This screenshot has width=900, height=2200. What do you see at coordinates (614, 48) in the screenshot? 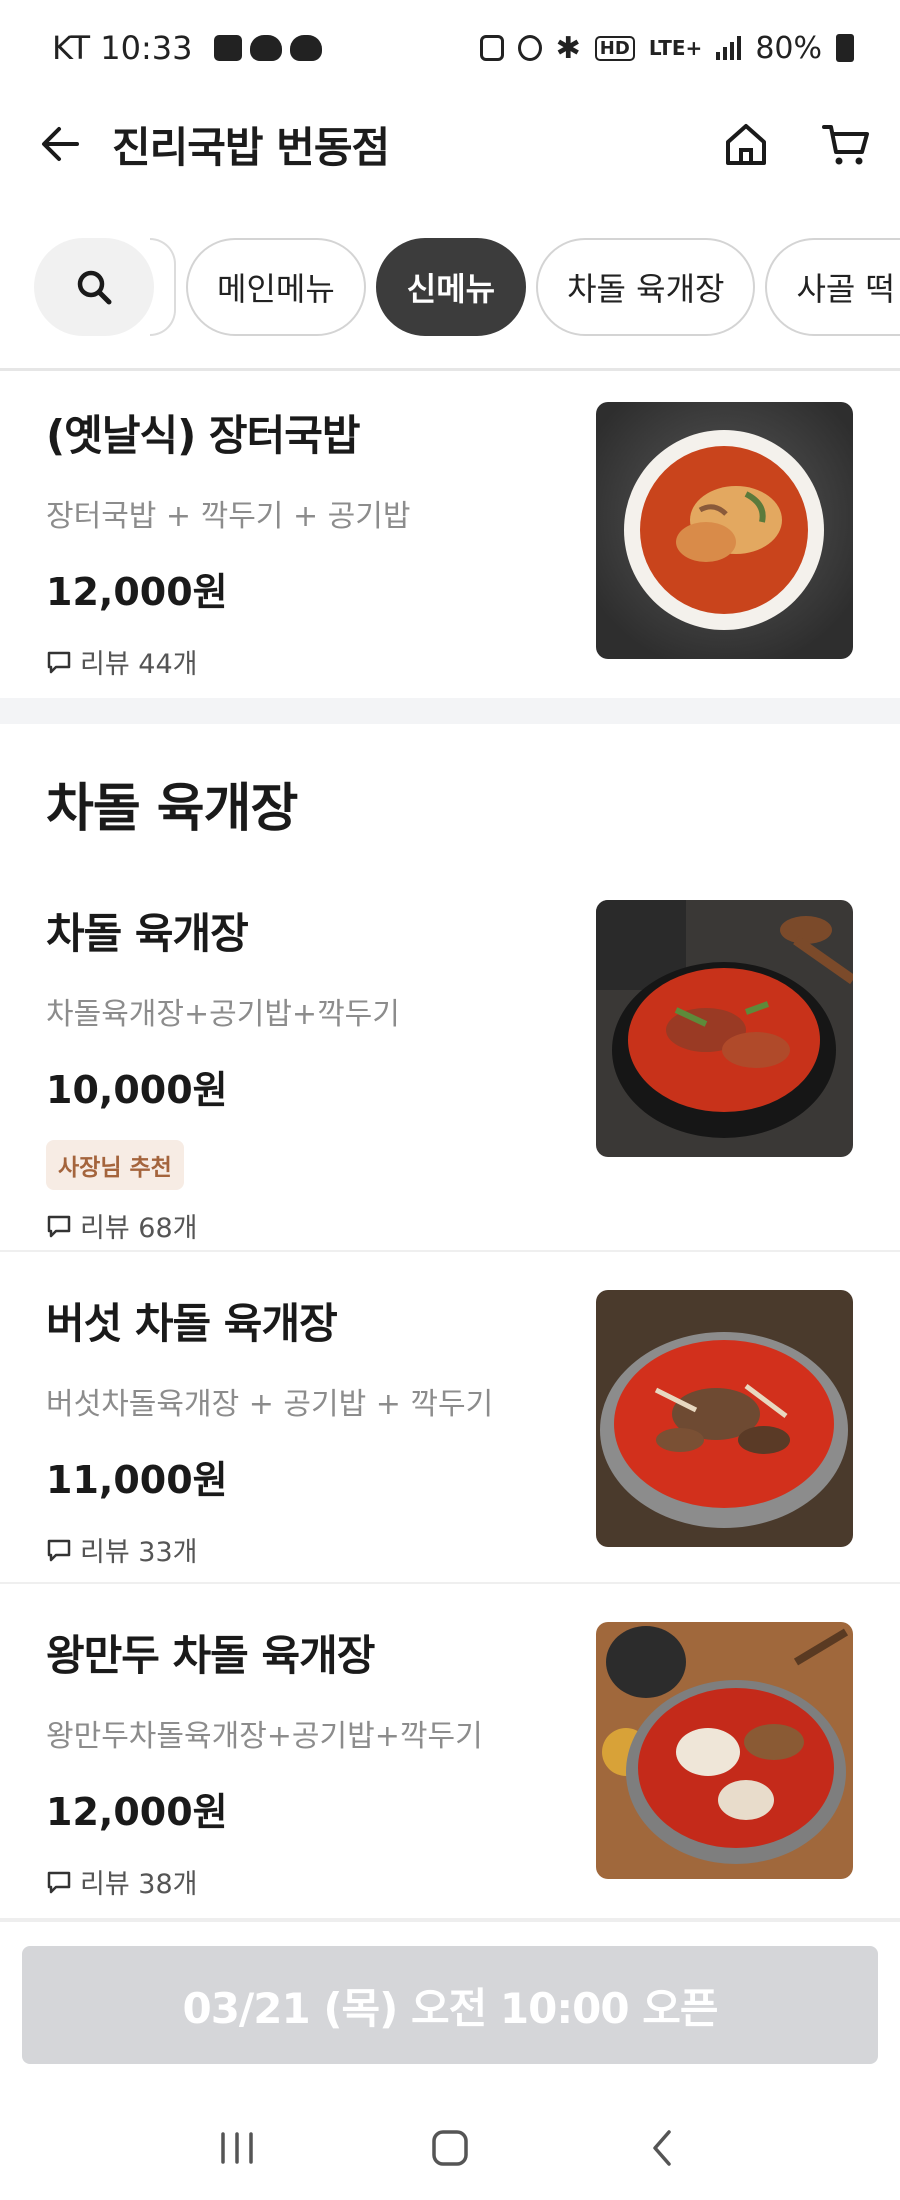
I see `hd-icon: HD` at bounding box center [614, 48].